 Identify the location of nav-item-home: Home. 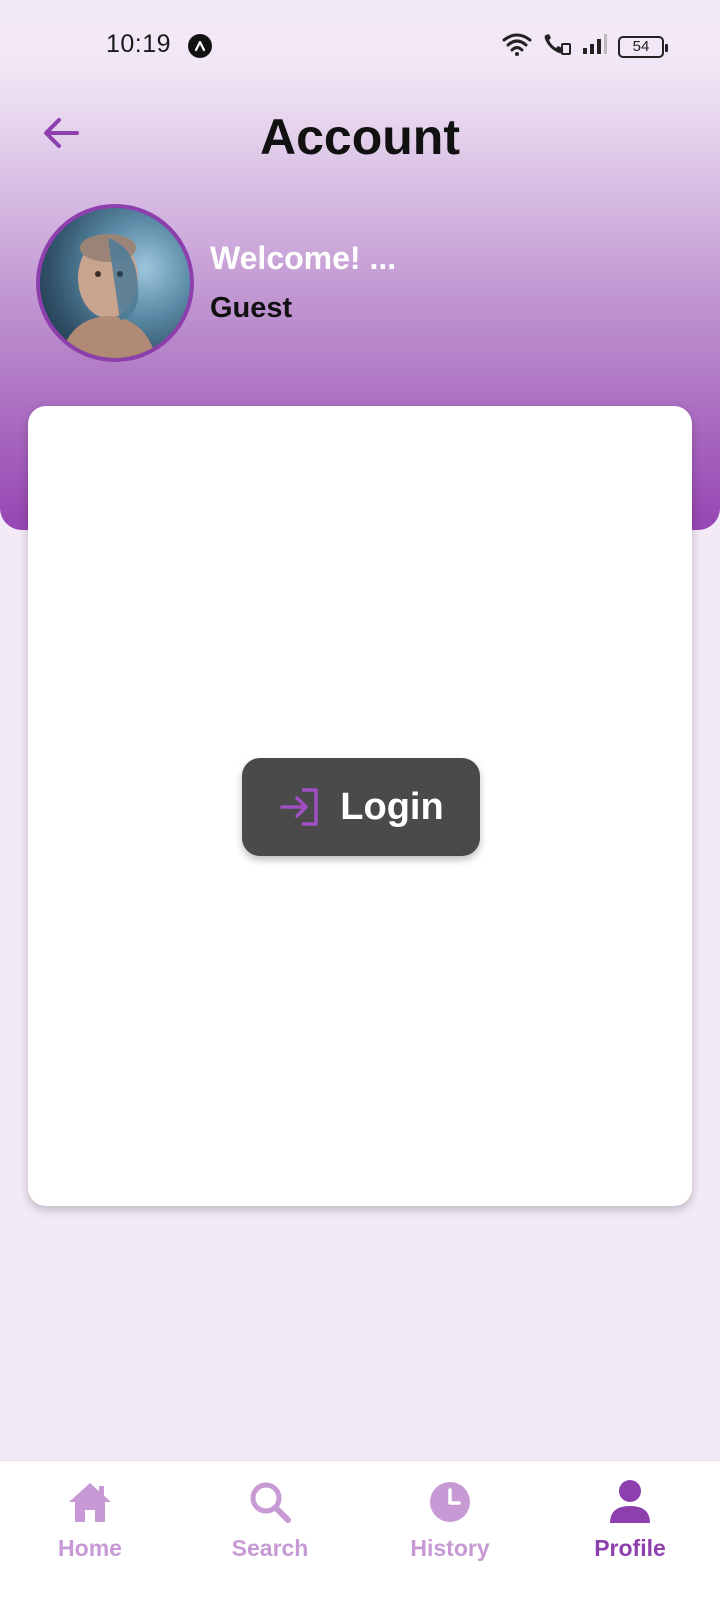
(90, 1530).